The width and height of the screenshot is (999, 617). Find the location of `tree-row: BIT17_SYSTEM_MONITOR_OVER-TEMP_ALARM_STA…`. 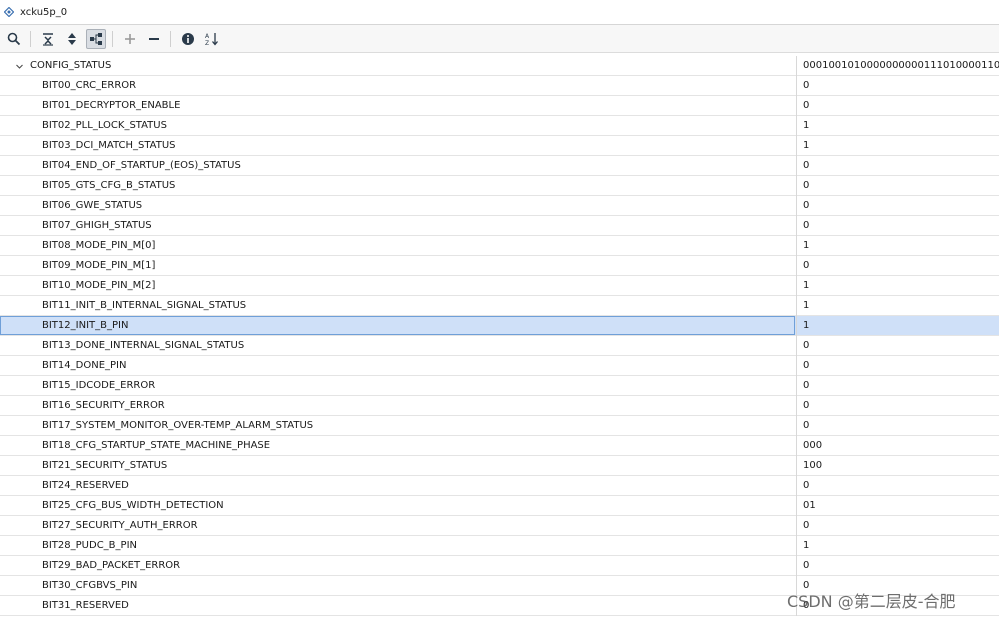

tree-row: BIT17_SYSTEM_MONITOR_OVER-TEMP_ALARM_STA… is located at coordinates (499, 426).